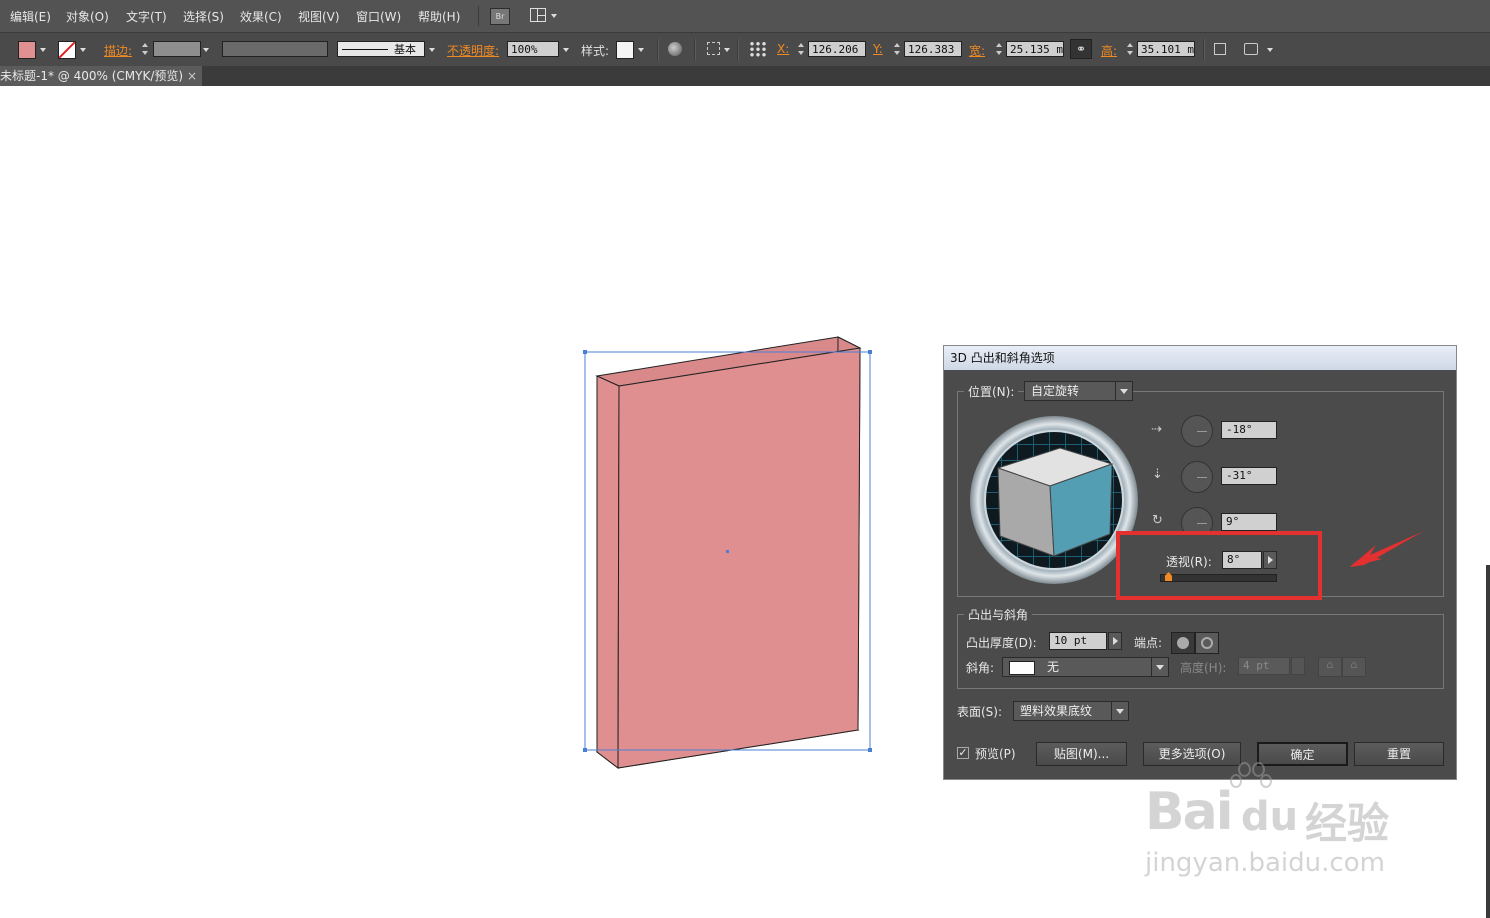 The height and width of the screenshot is (918, 1490). Describe the element at coordinates (1192, 754) in the screenshot. I see `more-options-button: 更多选项(O)` at that location.